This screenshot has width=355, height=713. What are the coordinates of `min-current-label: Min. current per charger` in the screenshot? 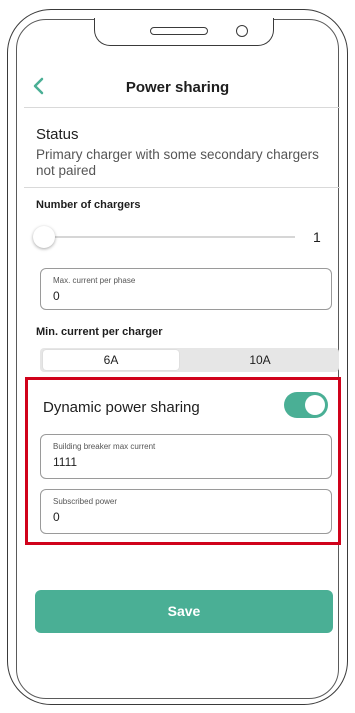 It's located at (99, 332).